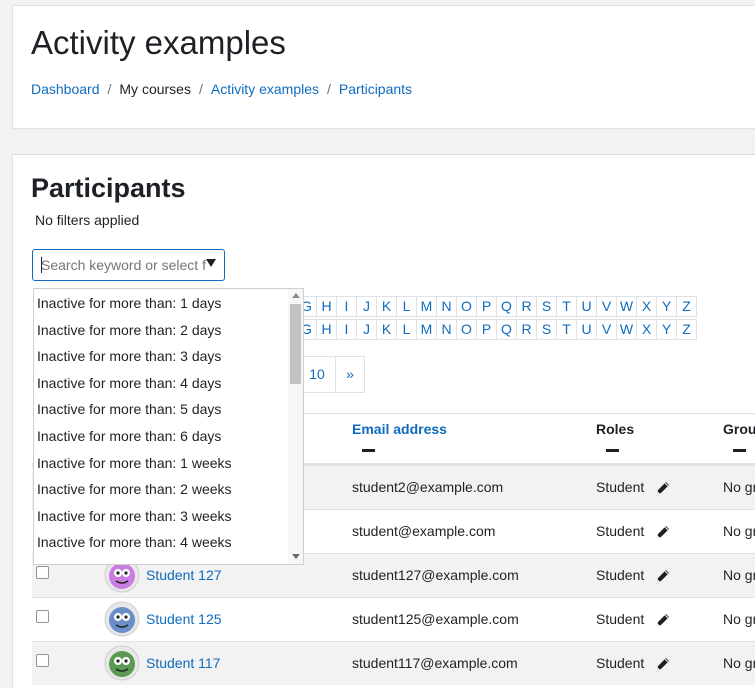  I want to click on participant-name-link: Student 125, so click(184, 619).